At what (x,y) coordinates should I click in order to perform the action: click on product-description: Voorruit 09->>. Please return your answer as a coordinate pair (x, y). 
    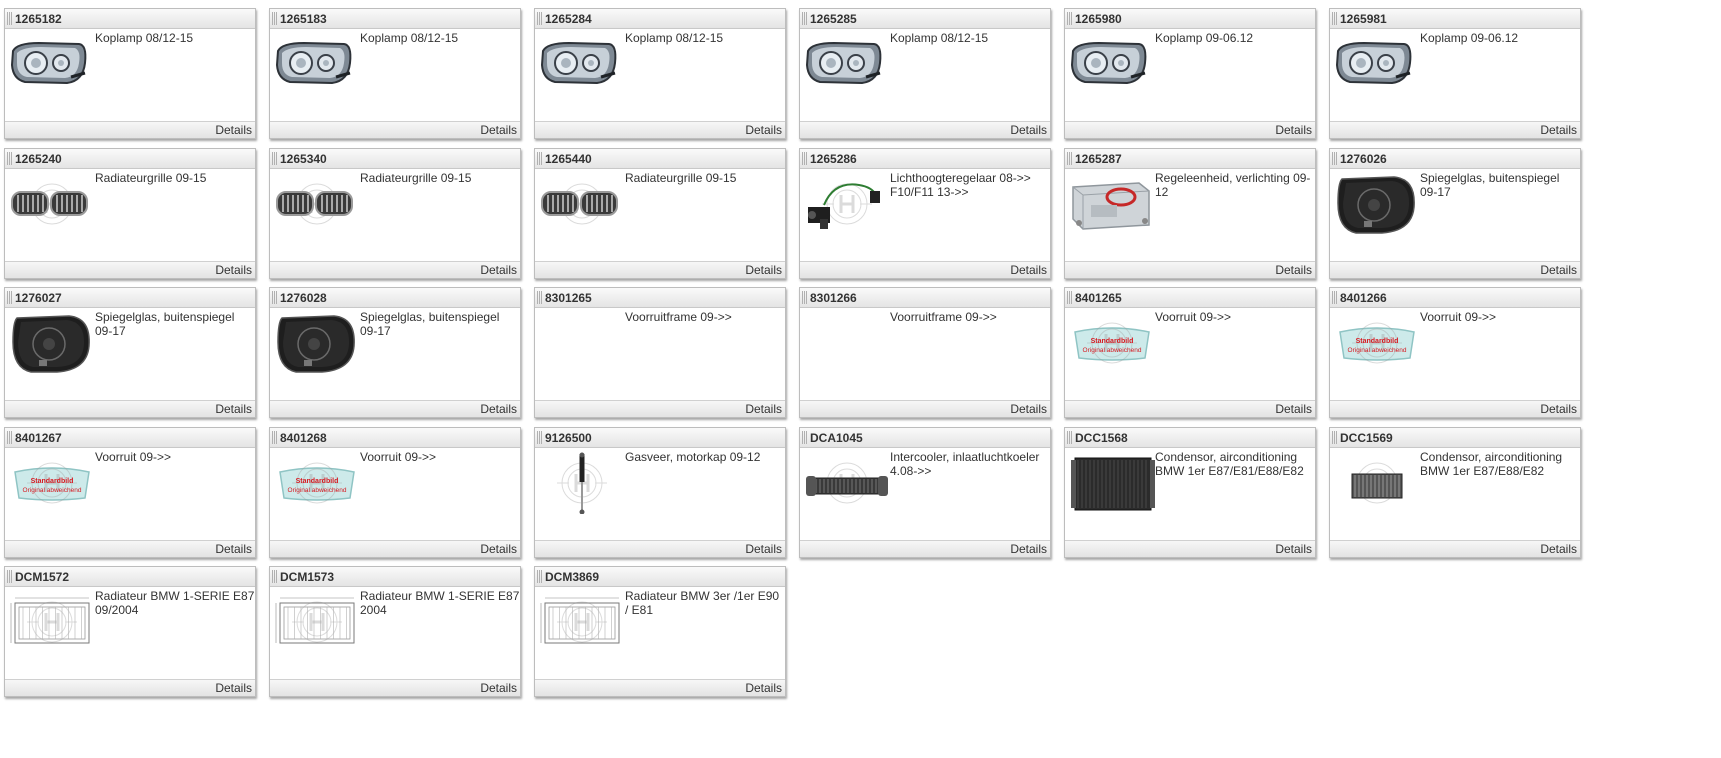
    Looking at the image, I should click on (398, 457).